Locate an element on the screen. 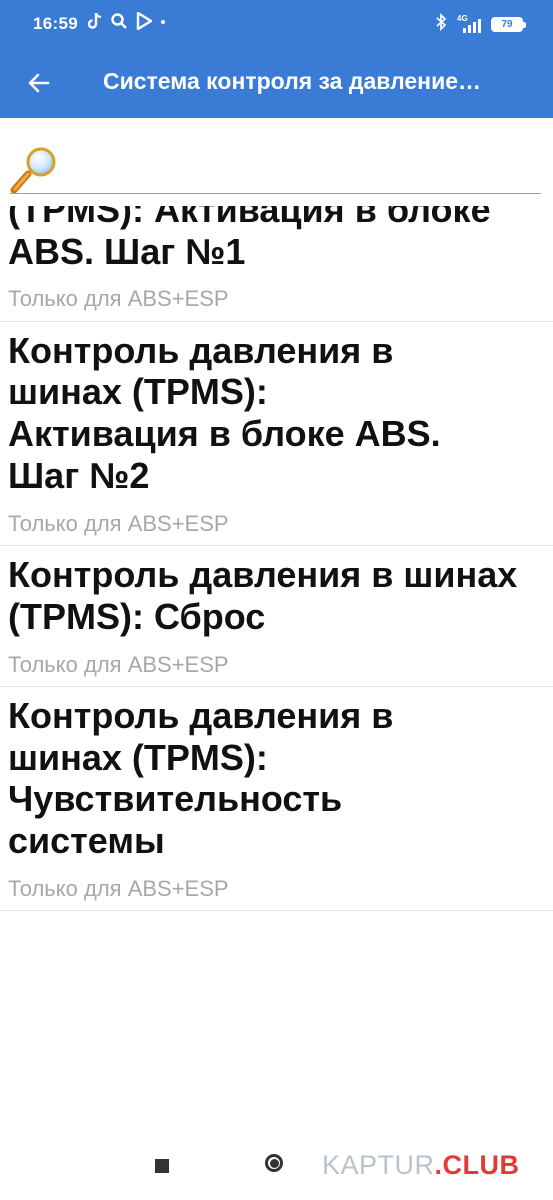 The width and height of the screenshot is (553, 1200). magnifier-icon is located at coordinates (35, 172).